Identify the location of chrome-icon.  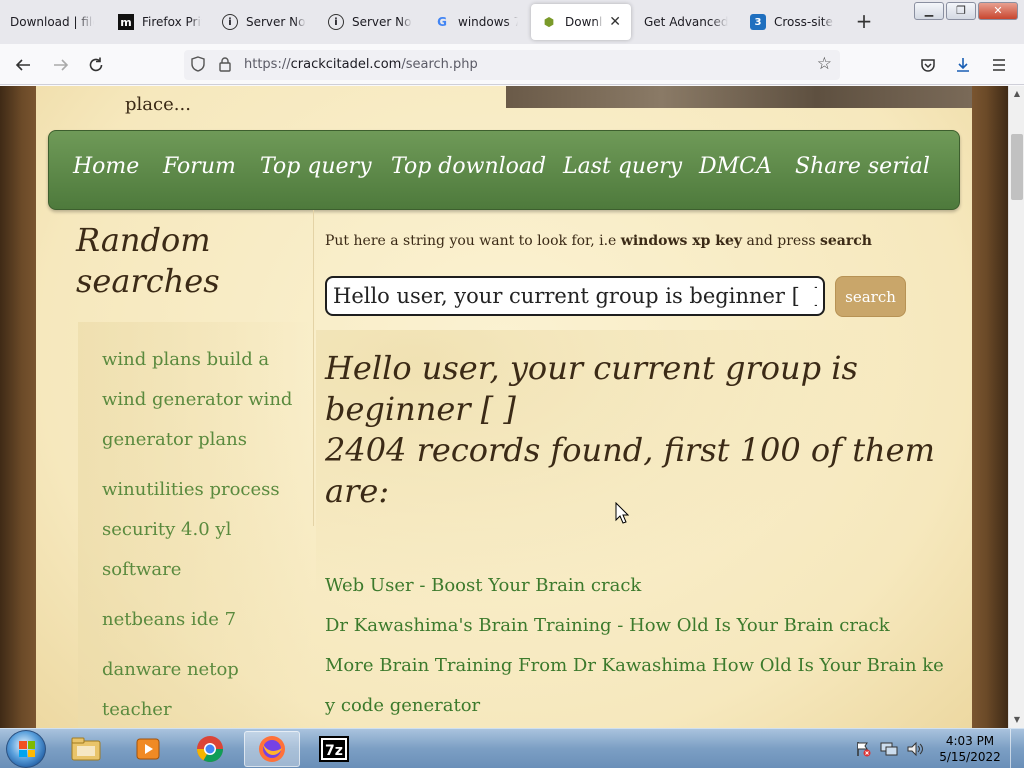
(210, 749).